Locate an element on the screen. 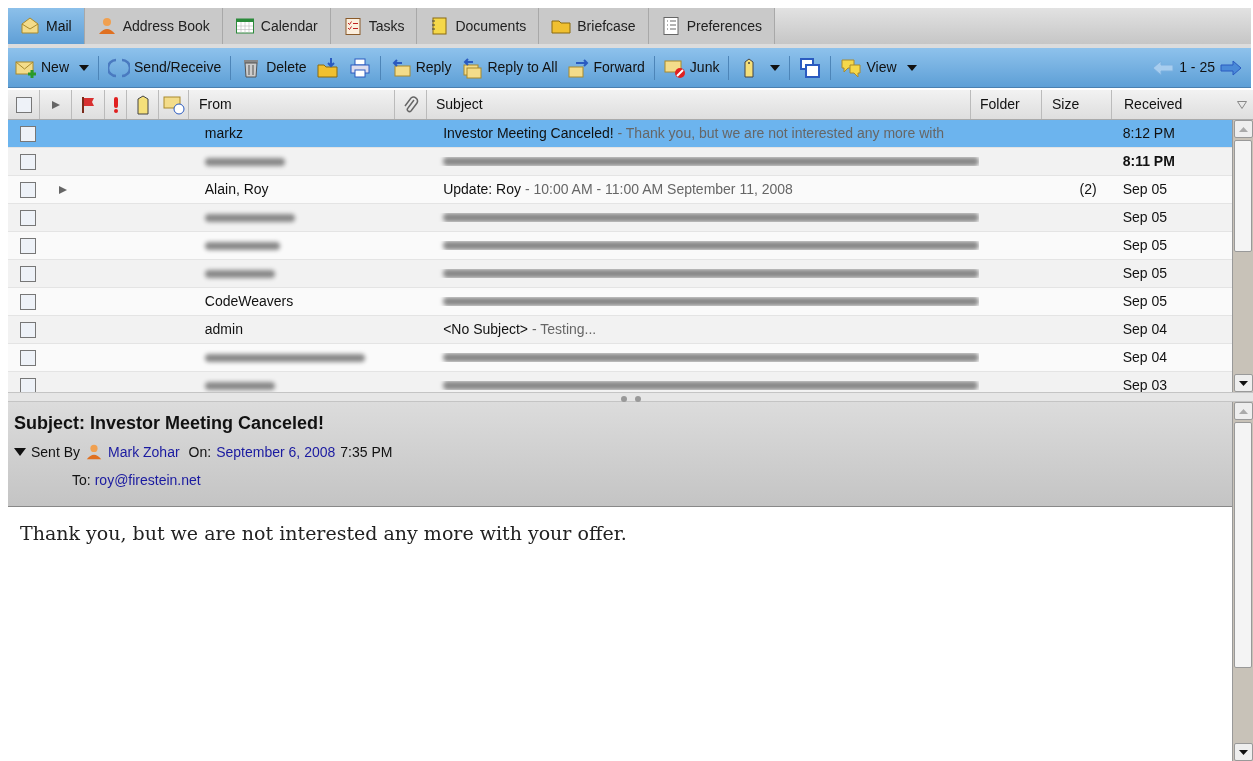  sender-text: admin is located at coordinates (223, 329).